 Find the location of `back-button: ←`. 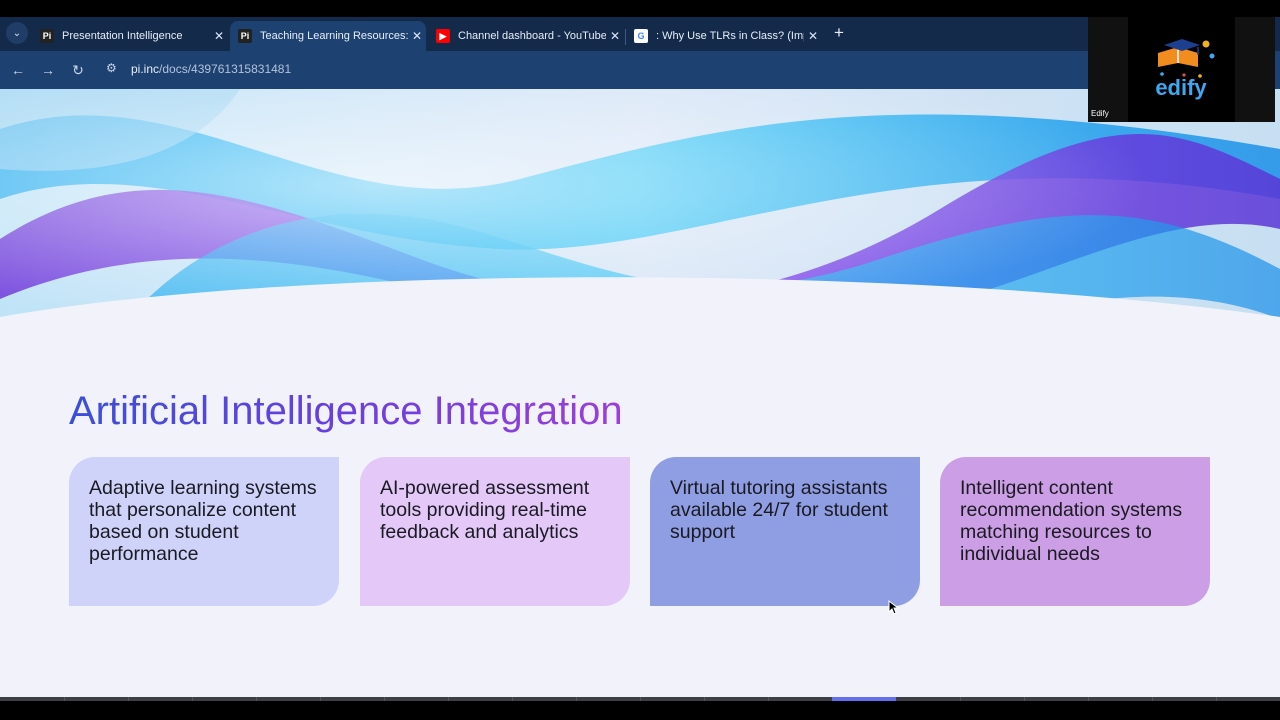

back-button: ← is located at coordinates (18, 70).